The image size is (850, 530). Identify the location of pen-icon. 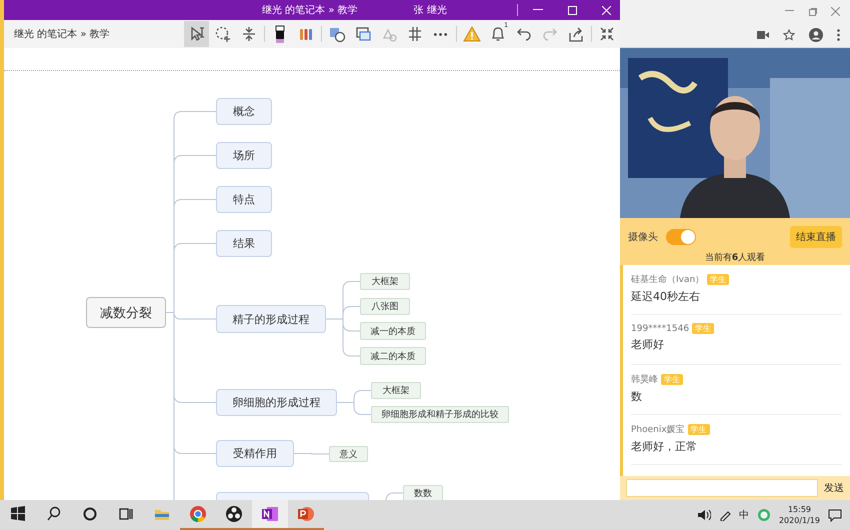
(724, 515).